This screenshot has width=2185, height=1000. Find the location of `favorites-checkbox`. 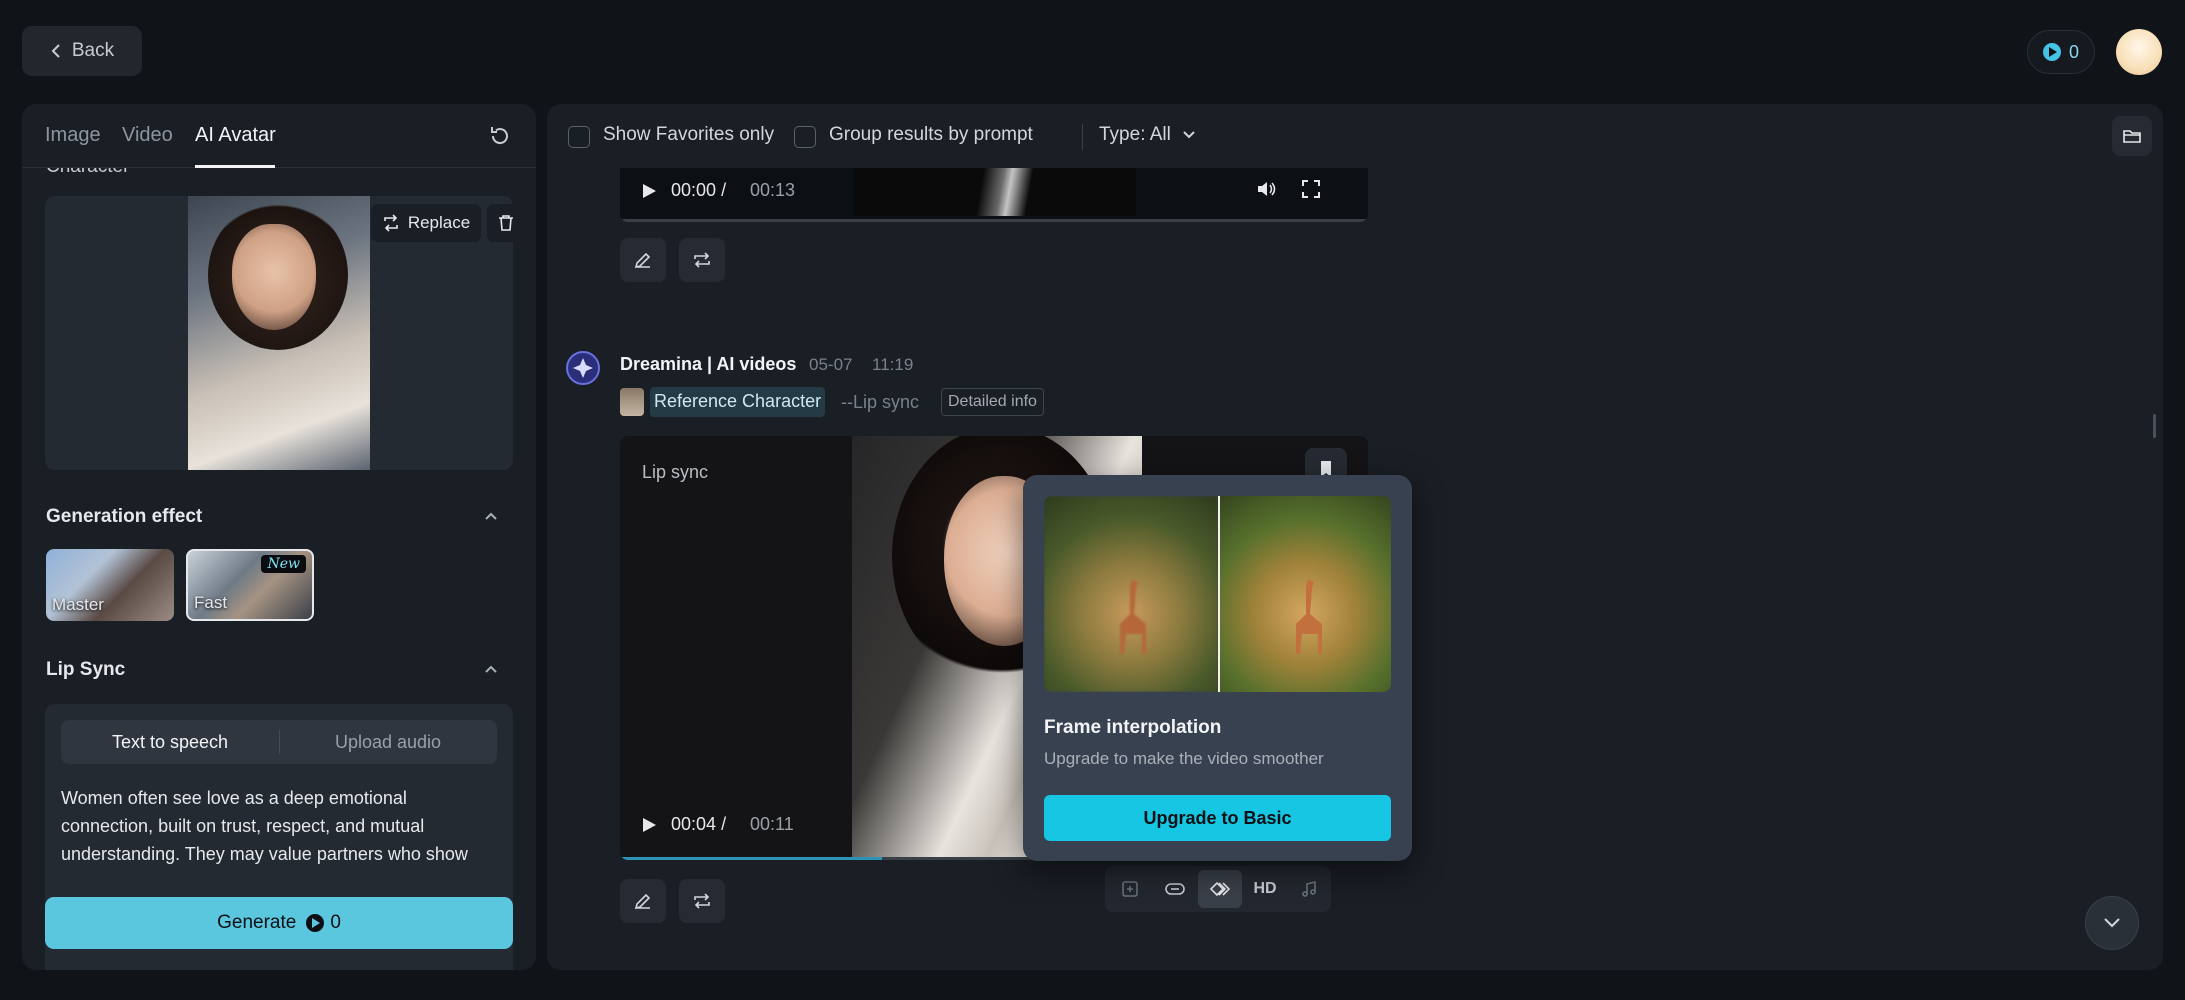

favorites-checkbox is located at coordinates (579, 137).